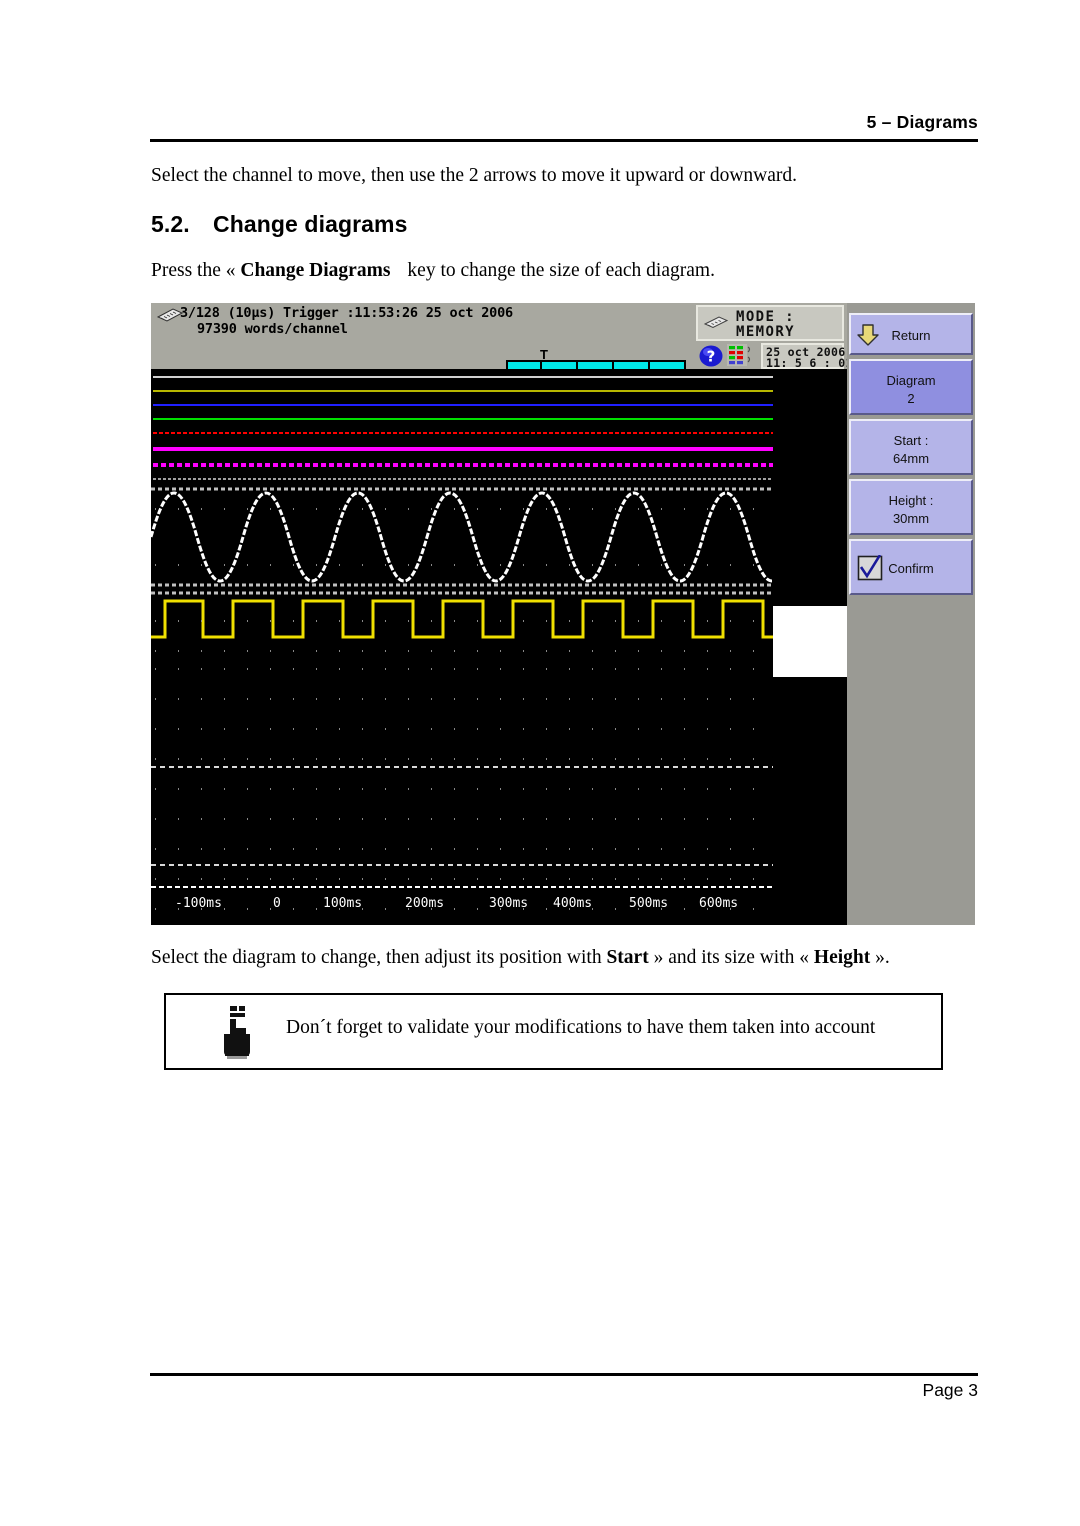  What do you see at coordinates (315, 270) in the screenshot?
I see `press-key-name: Change Diagrams` at bounding box center [315, 270].